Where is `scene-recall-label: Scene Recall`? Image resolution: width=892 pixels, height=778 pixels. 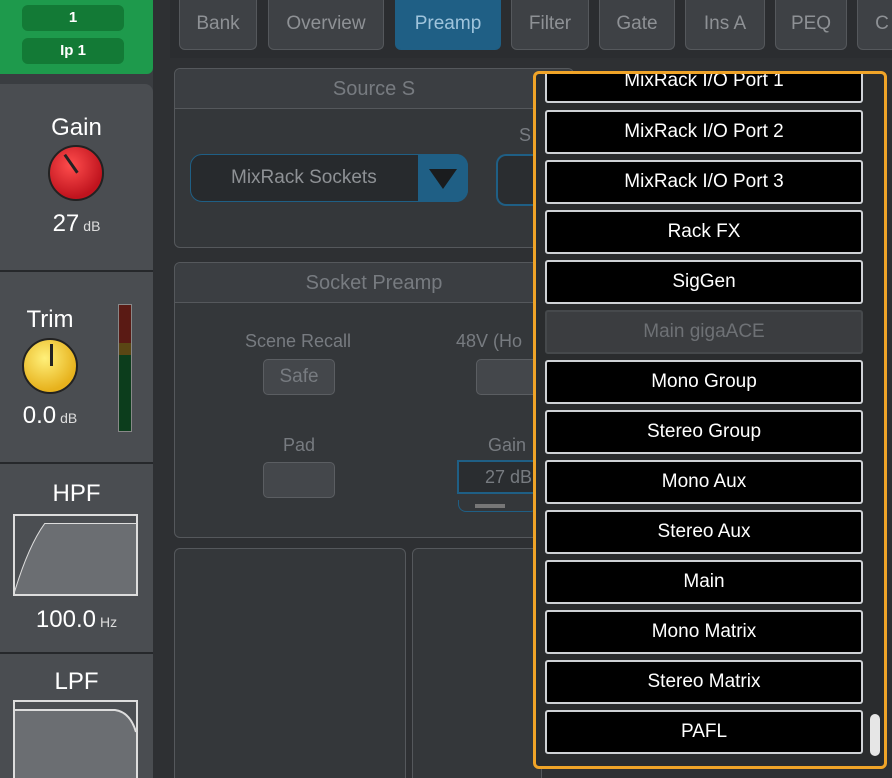
scene-recall-label: Scene Recall is located at coordinates (298, 341).